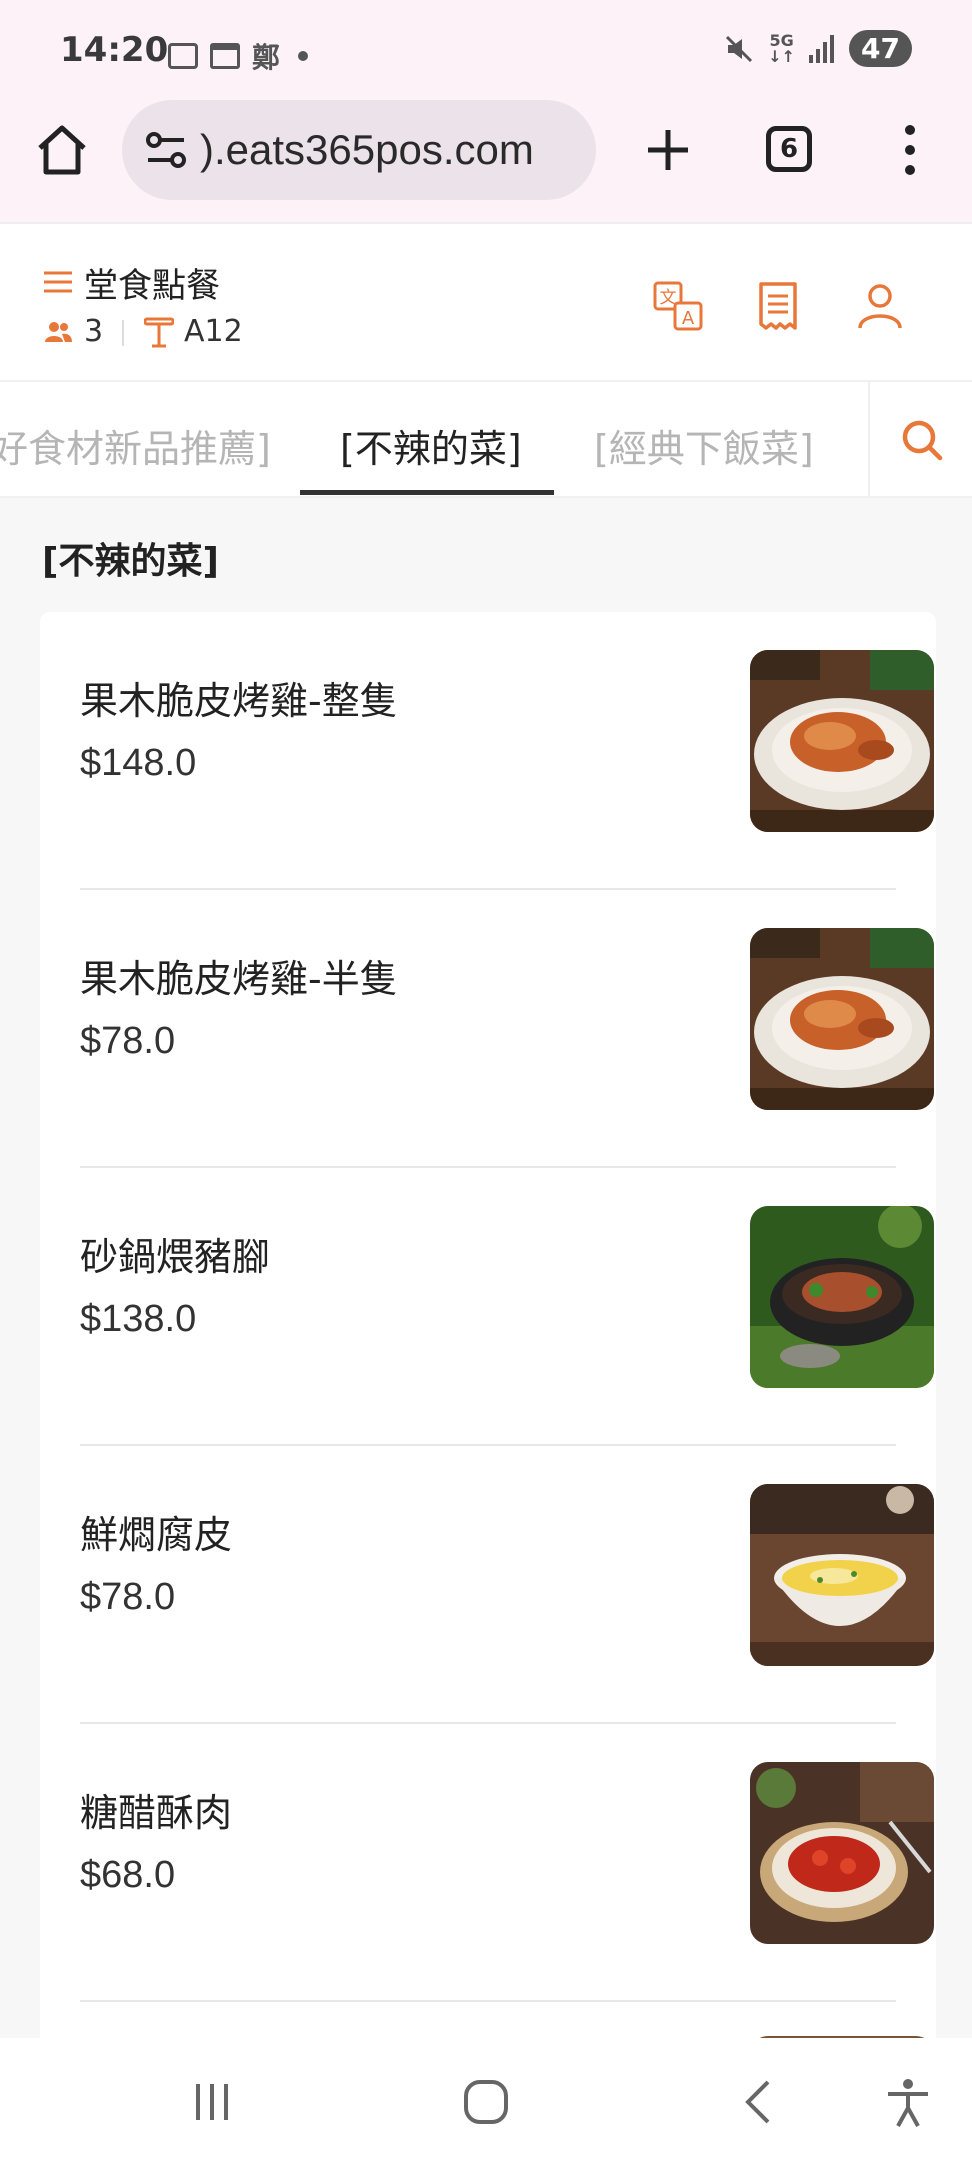 The width and height of the screenshot is (972, 2160). What do you see at coordinates (94, 331) in the screenshot?
I see `guest-count: 3` at bounding box center [94, 331].